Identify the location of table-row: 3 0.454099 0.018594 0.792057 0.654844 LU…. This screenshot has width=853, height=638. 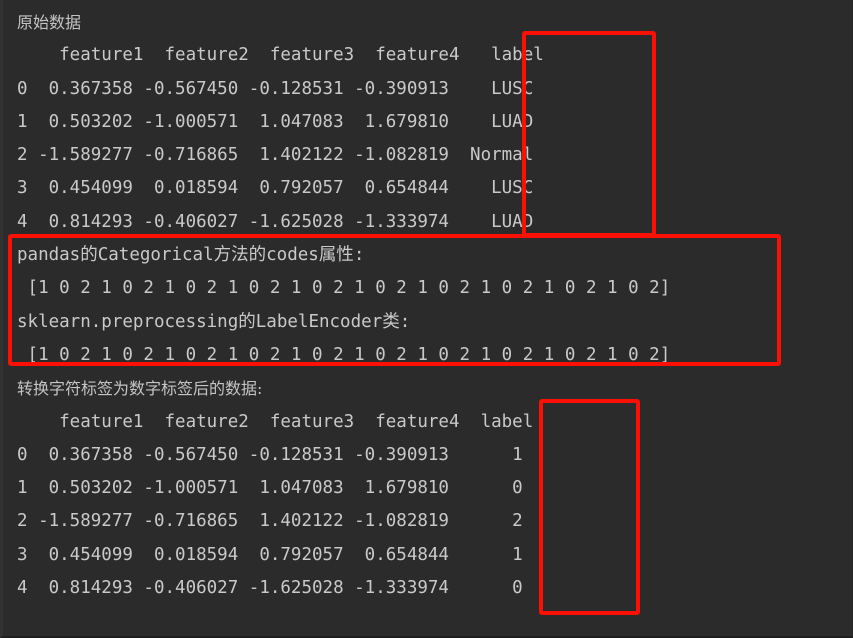
(275, 188).